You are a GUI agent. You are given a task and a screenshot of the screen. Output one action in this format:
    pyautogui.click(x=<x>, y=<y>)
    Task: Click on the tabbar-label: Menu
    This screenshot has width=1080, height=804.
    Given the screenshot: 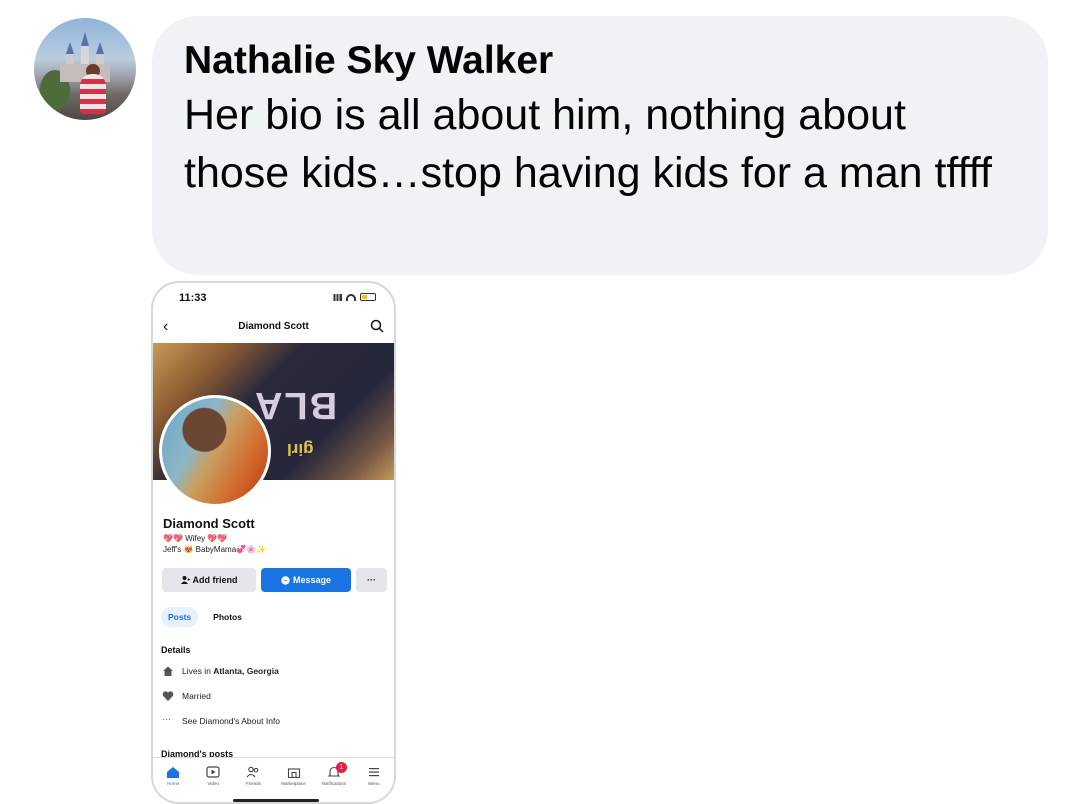 What is the action you would take?
    pyautogui.click(x=374, y=783)
    